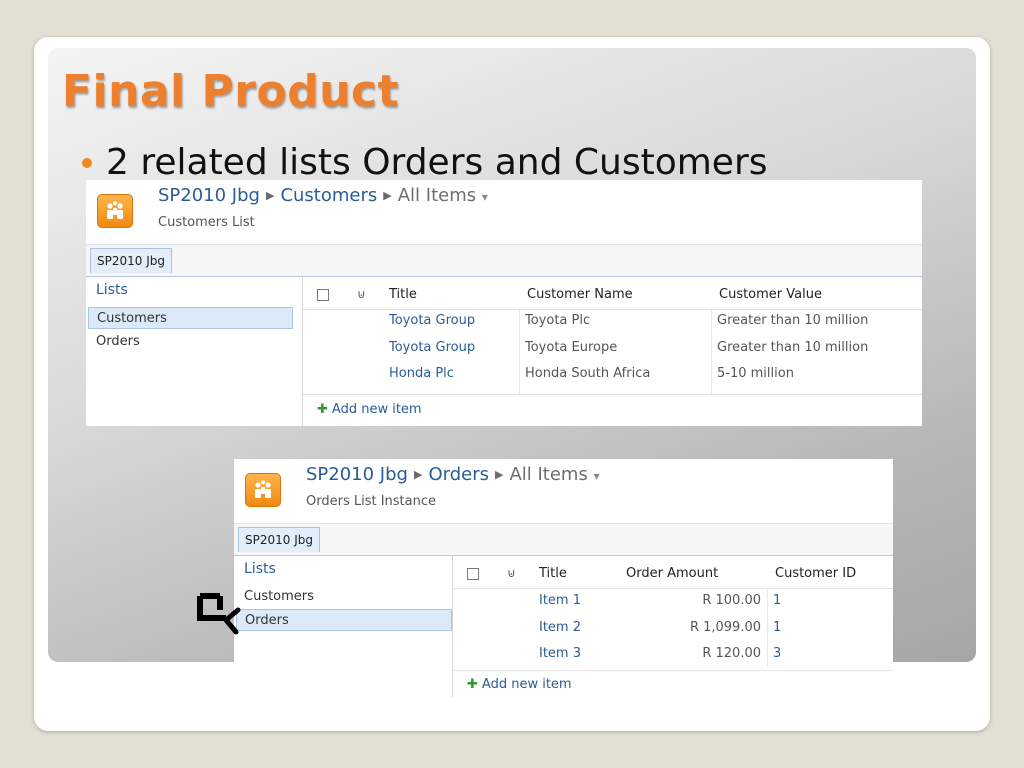 The height and width of the screenshot is (768, 1024). I want to click on breadcrumb: SP2010 Jbg ▶ Customers ▶ All Items ▾, so click(323, 195).